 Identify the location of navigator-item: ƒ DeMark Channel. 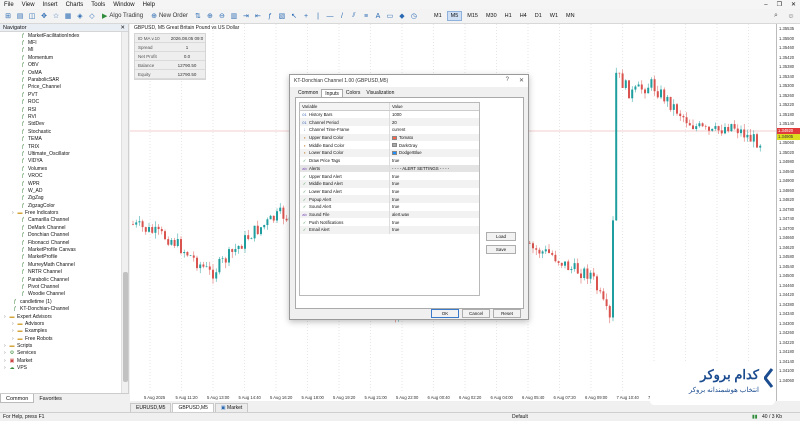
(61, 227).